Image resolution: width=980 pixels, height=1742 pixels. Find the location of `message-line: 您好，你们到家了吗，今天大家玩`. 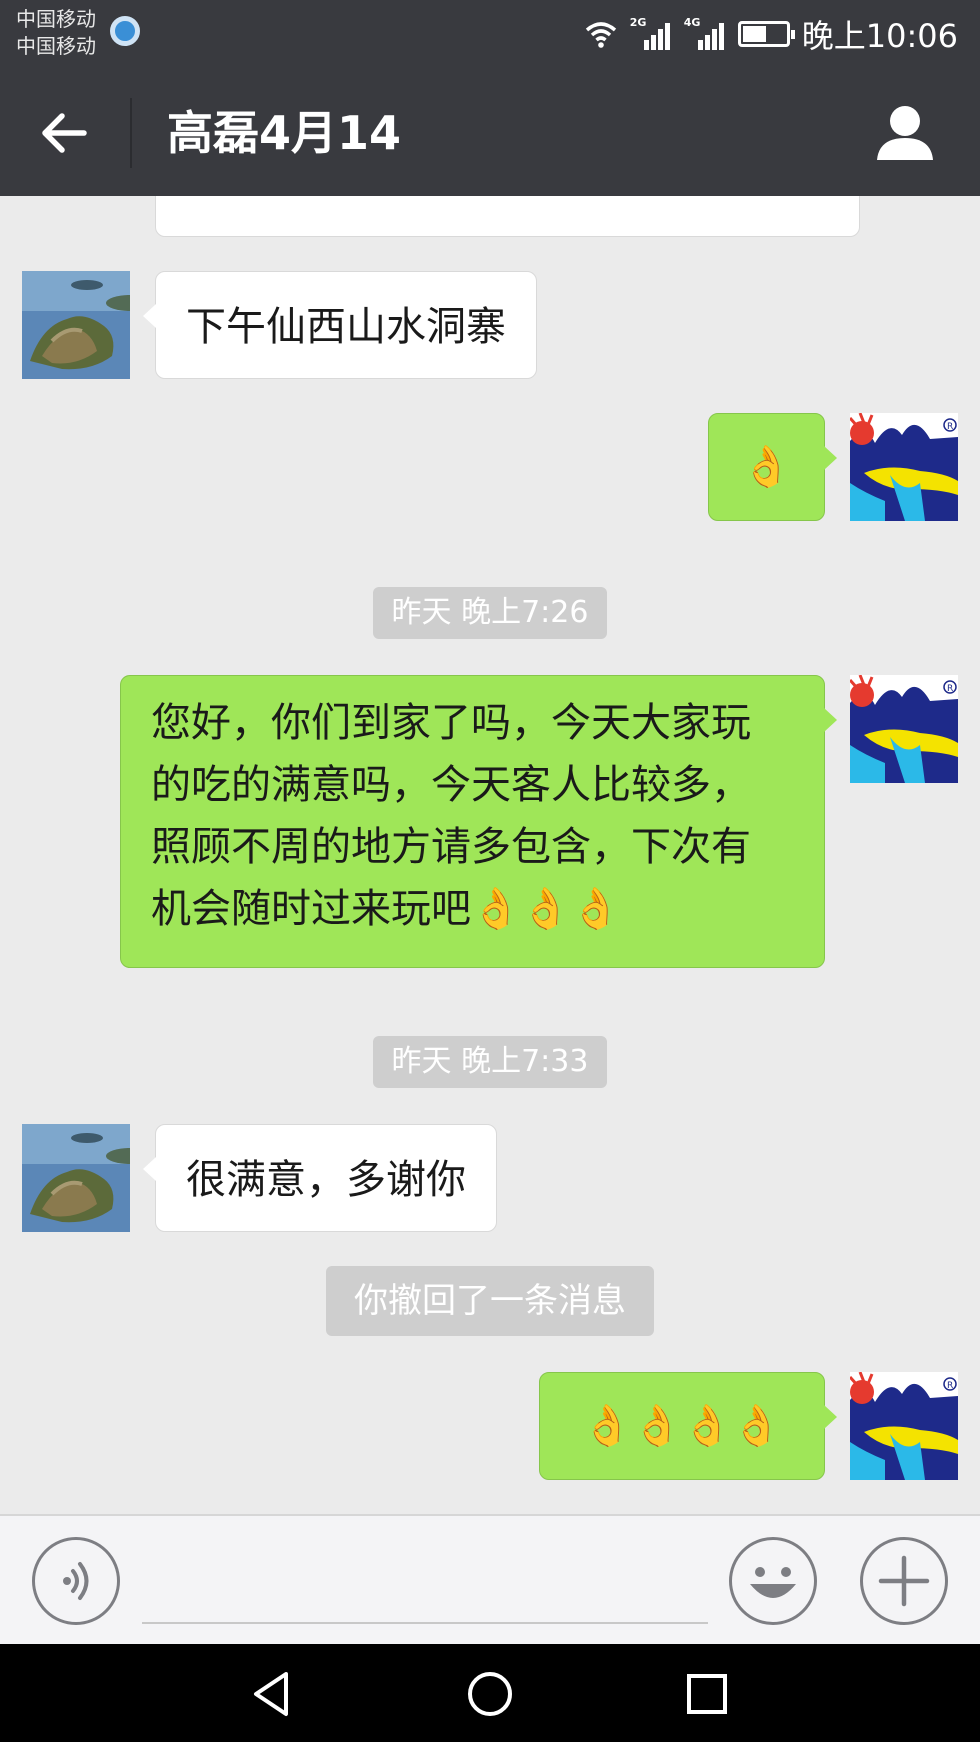

message-line: 您好，你们到家了吗，今天大家玩 is located at coordinates (451, 723).